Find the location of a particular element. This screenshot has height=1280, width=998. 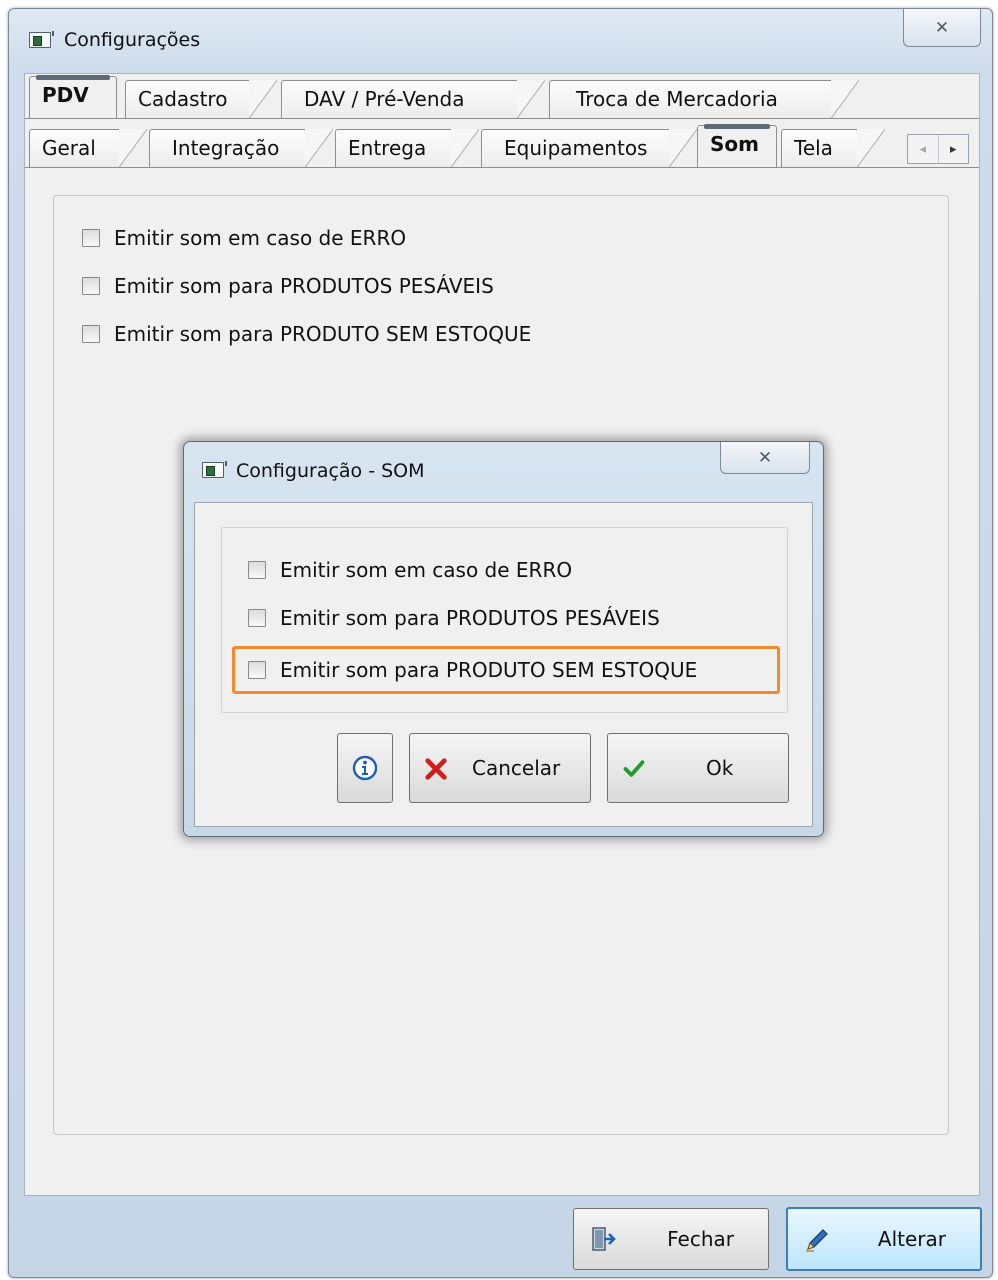

tab-label: Troca de Mercadoria is located at coordinates (677, 99).